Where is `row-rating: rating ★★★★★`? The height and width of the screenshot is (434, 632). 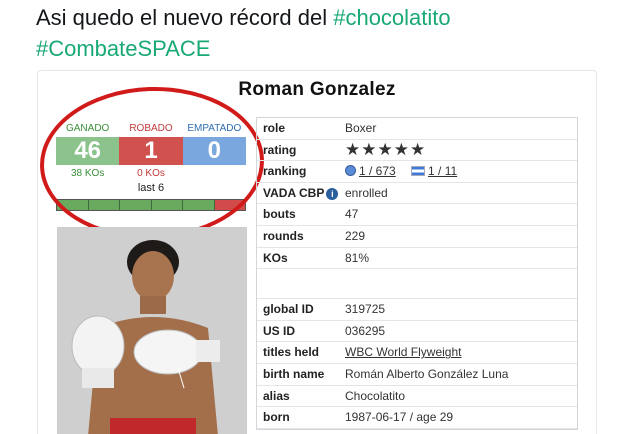 row-rating: rating ★★★★★ is located at coordinates (417, 151).